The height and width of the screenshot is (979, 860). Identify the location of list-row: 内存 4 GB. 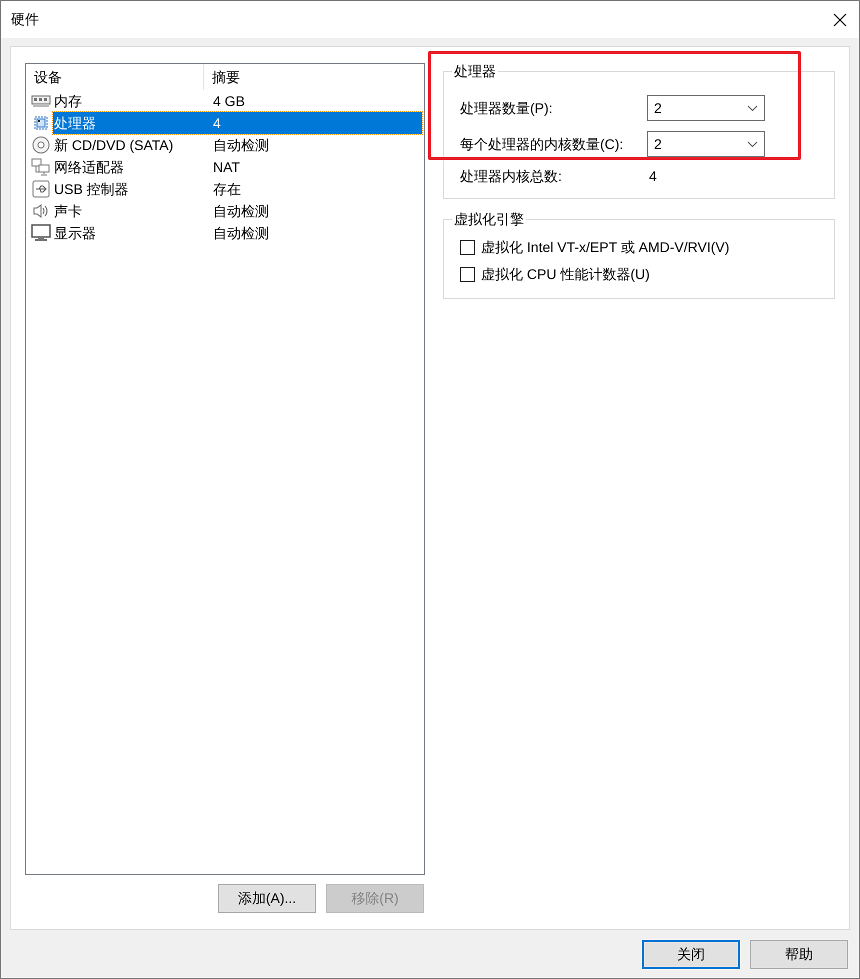
(237, 101).